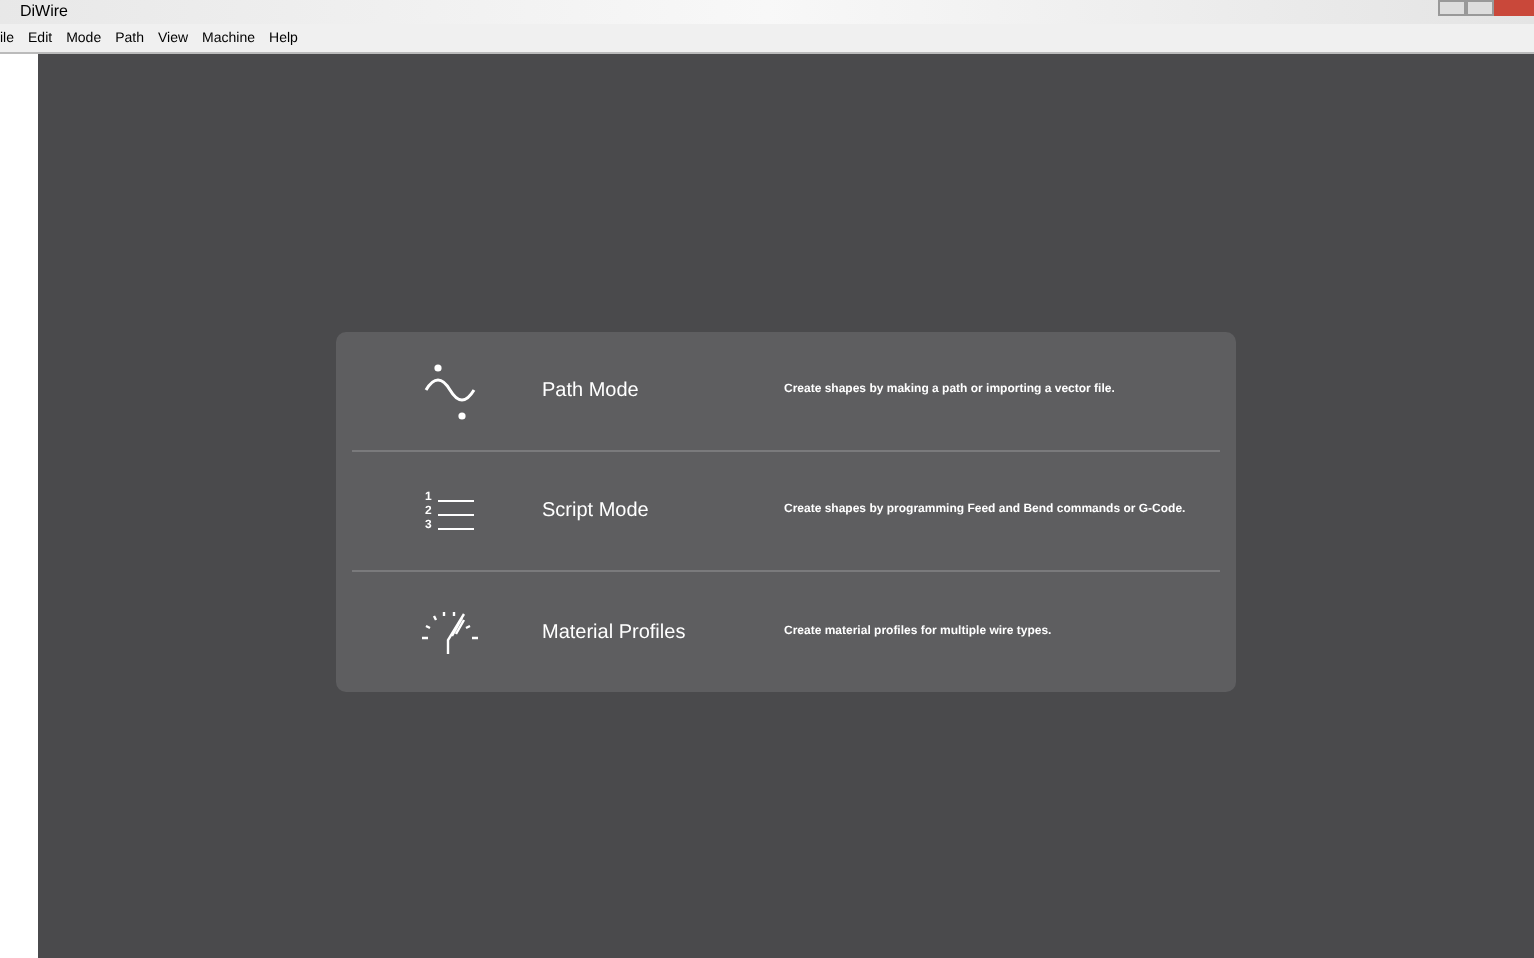 The width and height of the screenshot is (1534, 958). Describe the element at coordinates (449, 391) in the screenshot. I see `wave-icon` at that location.